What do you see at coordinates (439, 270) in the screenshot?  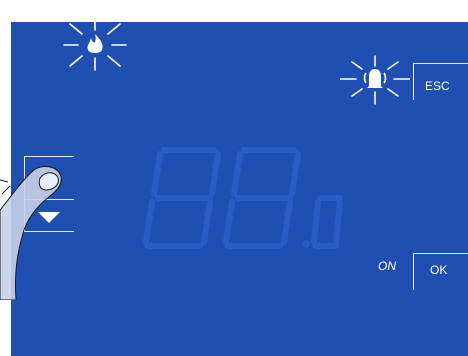 I see `ok-button-label: OK` at bounding box center [439, 270].